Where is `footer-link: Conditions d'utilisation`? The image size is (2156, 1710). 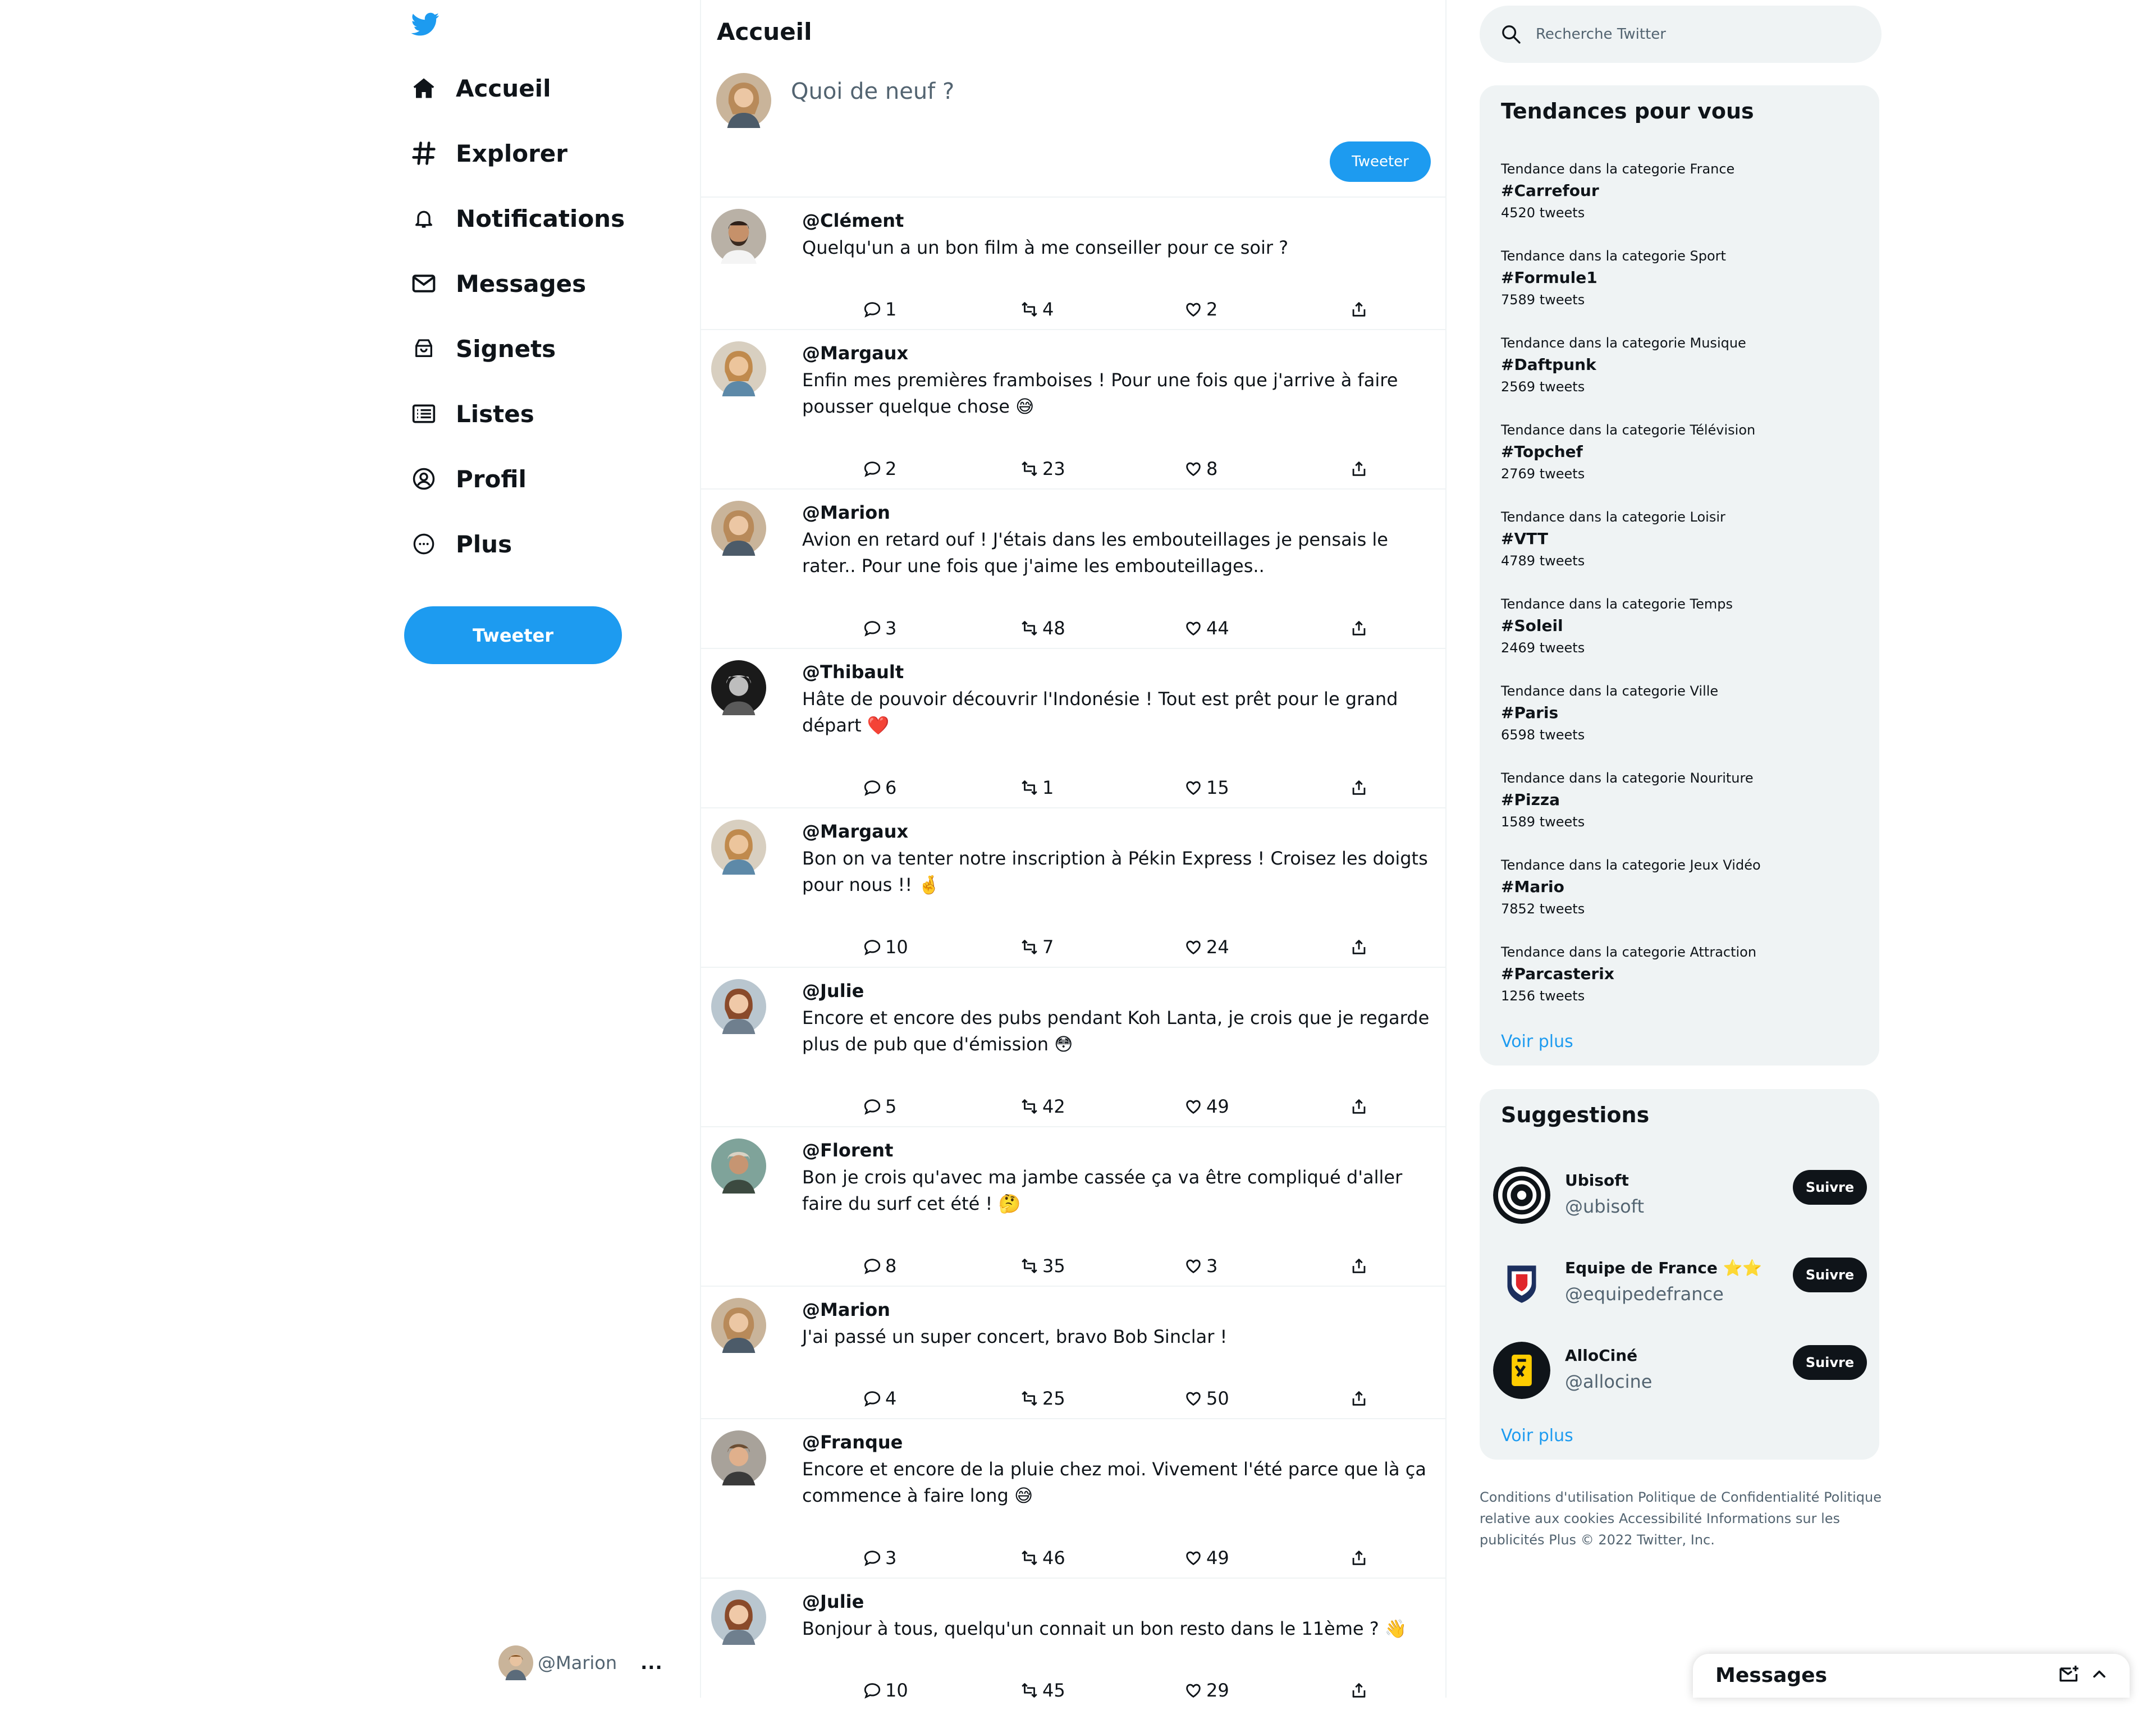
footer-link: Conditions d'utilisation is located at coordinates (1557, 1497).